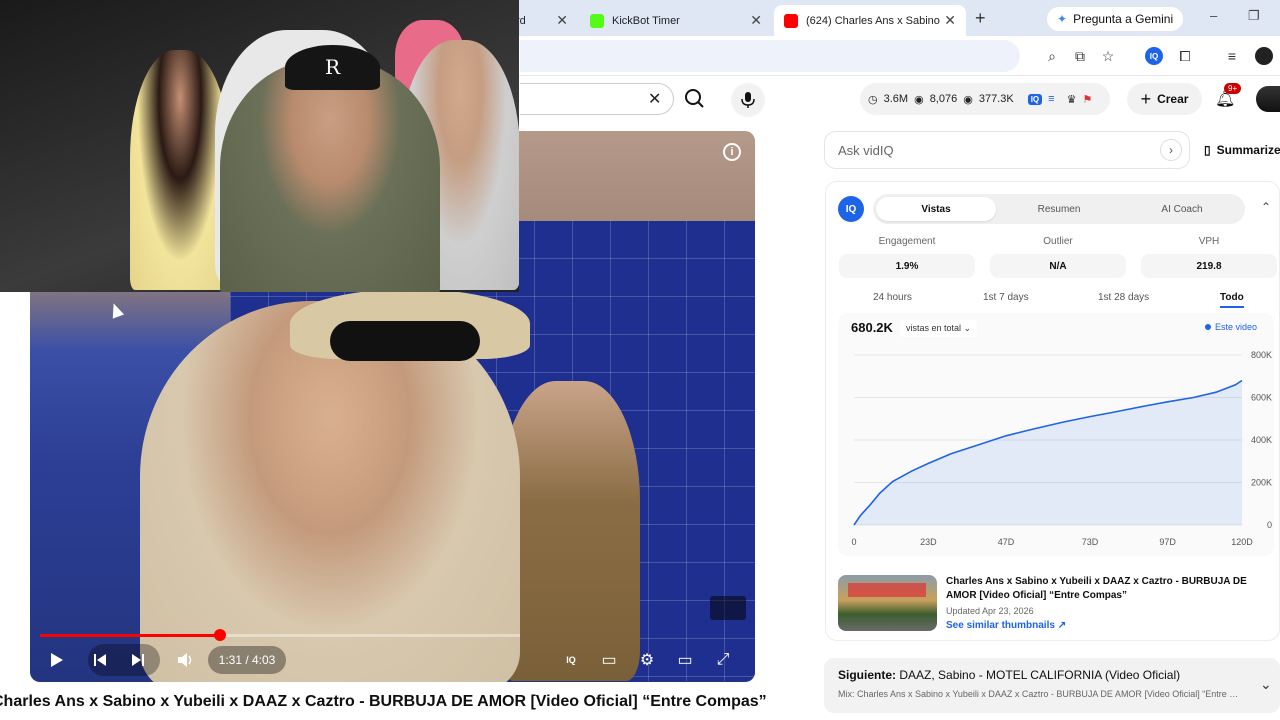  I want to click on y-tick-label: 400K, so click(1261, 440).